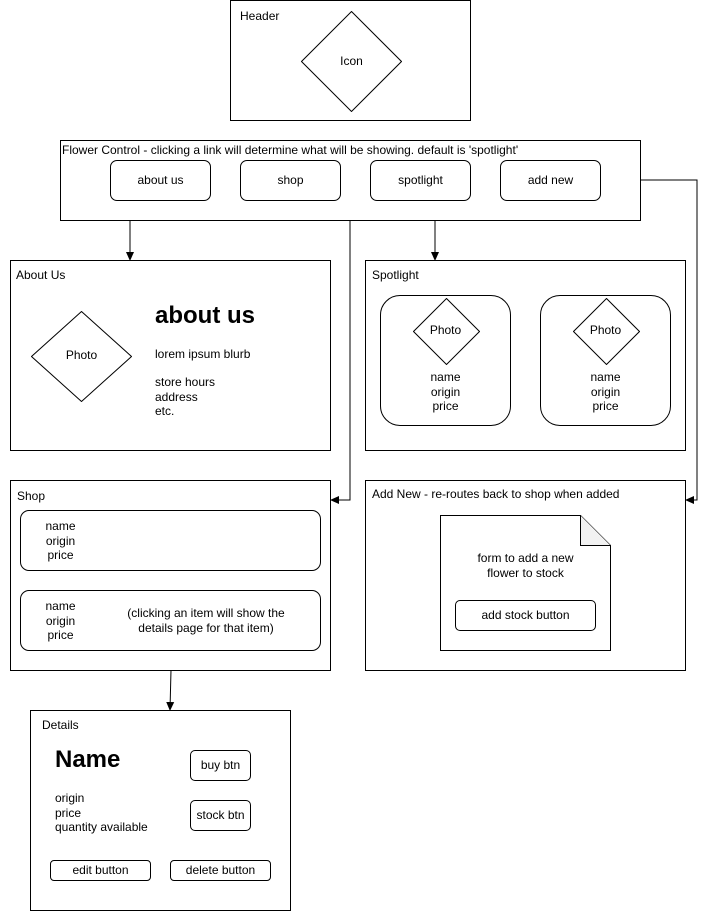 Image resolution: width=709 pixels, height=911 pixels. What do you see at coordinates (170, 540) in the screenshot?
I see `shop-item: name origin price` at bounding box center [170, 540].